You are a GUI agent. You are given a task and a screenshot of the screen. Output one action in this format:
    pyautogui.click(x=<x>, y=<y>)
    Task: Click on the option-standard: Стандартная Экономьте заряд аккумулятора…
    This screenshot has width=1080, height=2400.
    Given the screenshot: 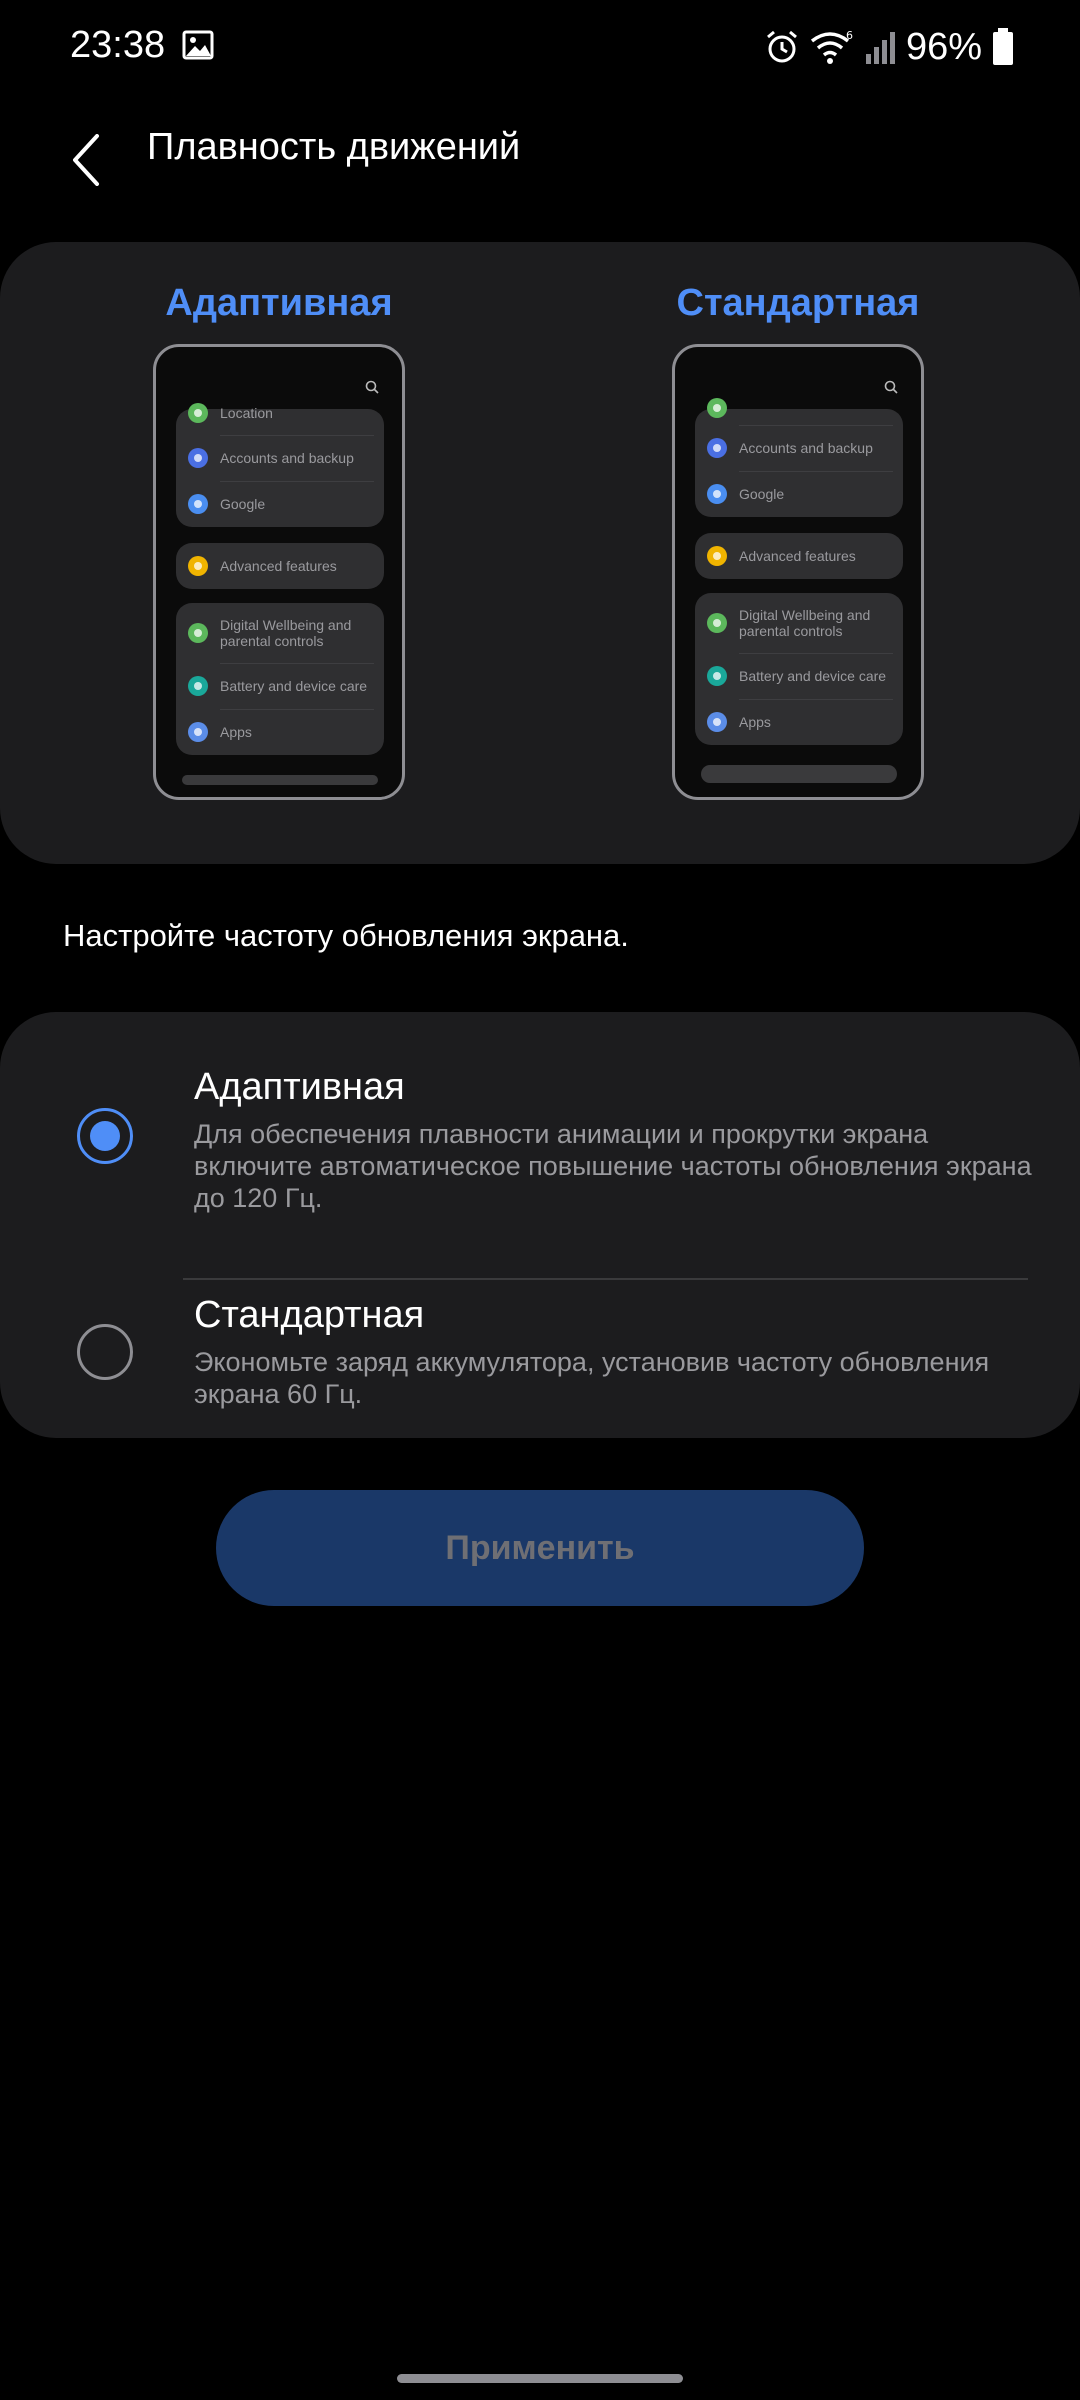 What is the action you would take?
    pyautogui.click(x=540, y=1350)
    